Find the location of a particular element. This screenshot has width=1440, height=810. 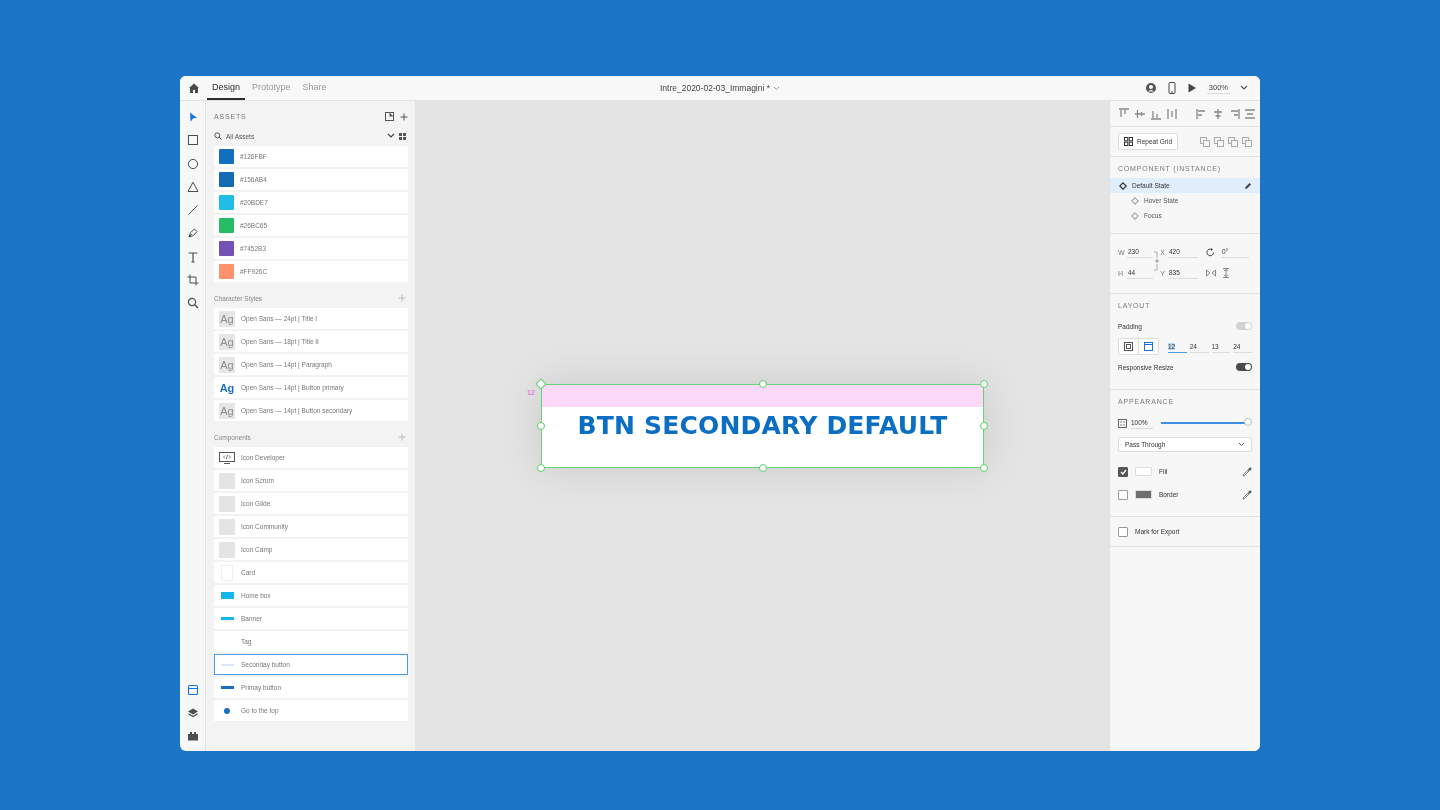

button-component: BTN SECONDARY DEFAULT is located at coordinates (762, 426).